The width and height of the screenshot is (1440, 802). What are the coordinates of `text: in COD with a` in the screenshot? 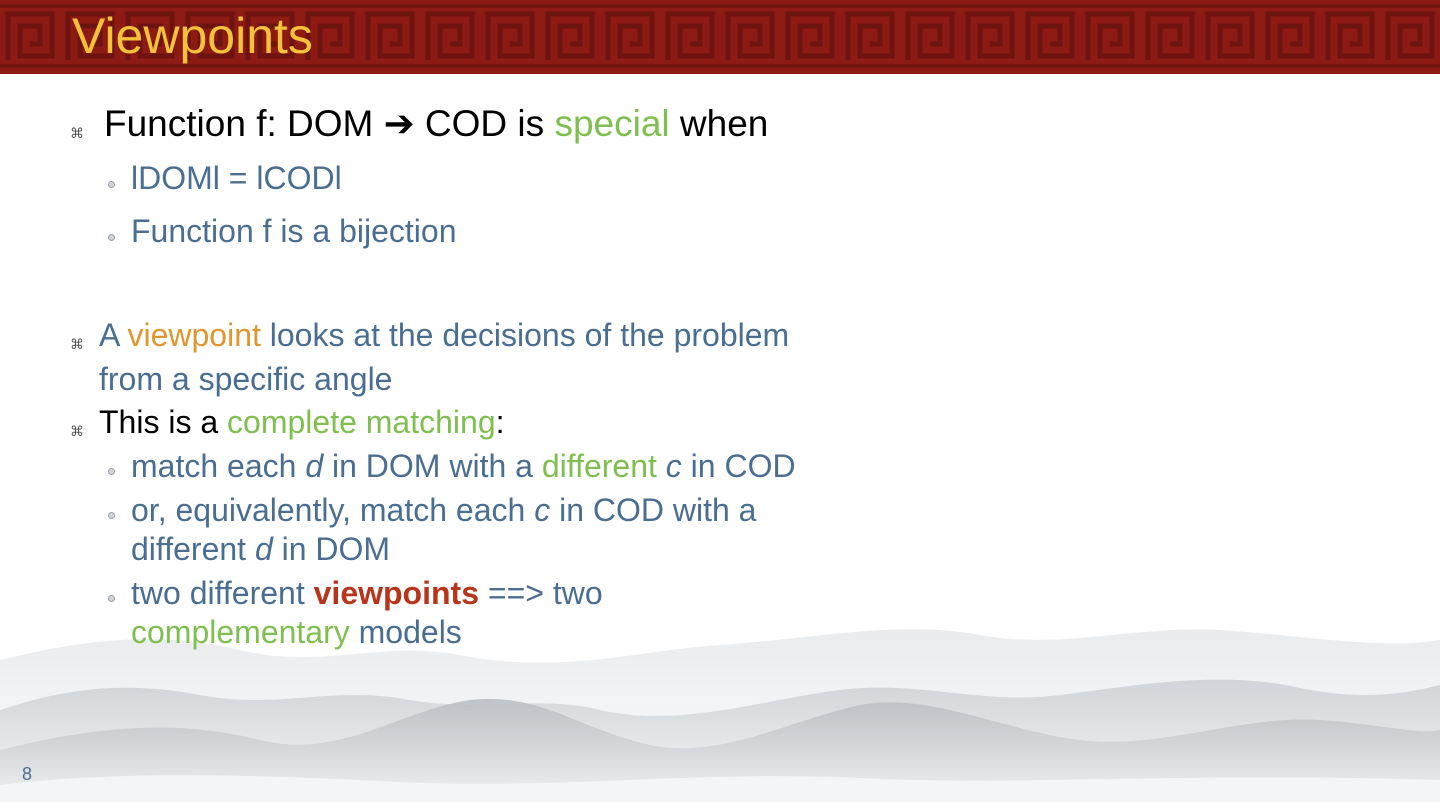 It's located at (653, 510).